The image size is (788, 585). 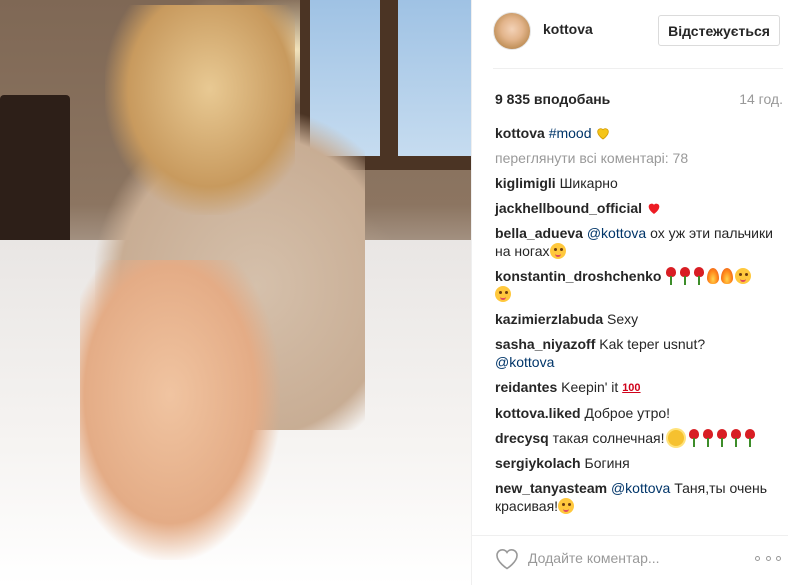 I want to click on caption-author: kottova, so click(x=520, y=133).